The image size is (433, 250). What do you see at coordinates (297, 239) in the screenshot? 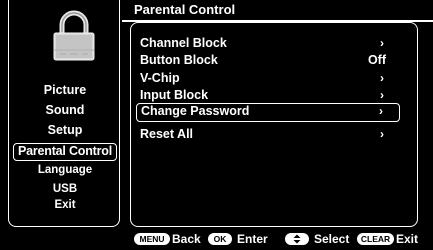
I see `up-down-key-icon` at bounding box center [297, 239].